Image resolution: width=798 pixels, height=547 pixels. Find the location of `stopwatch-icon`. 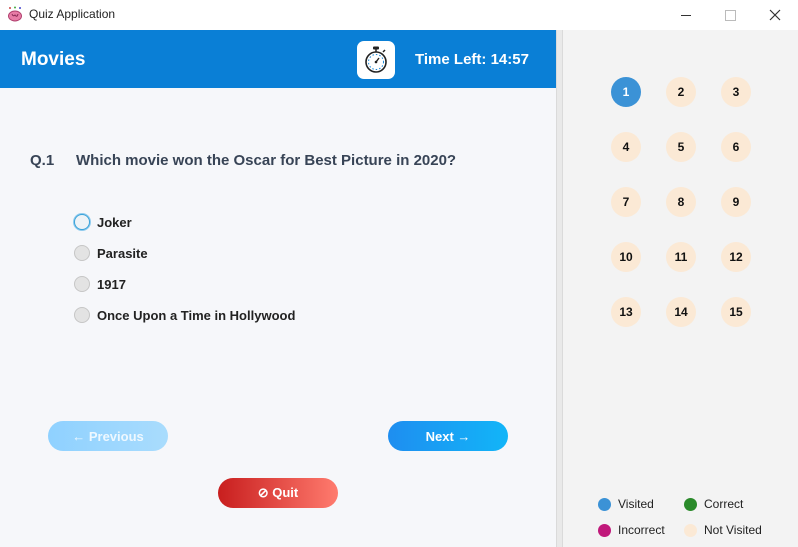

stopwatch-icon is located at coordinates (376, 60).